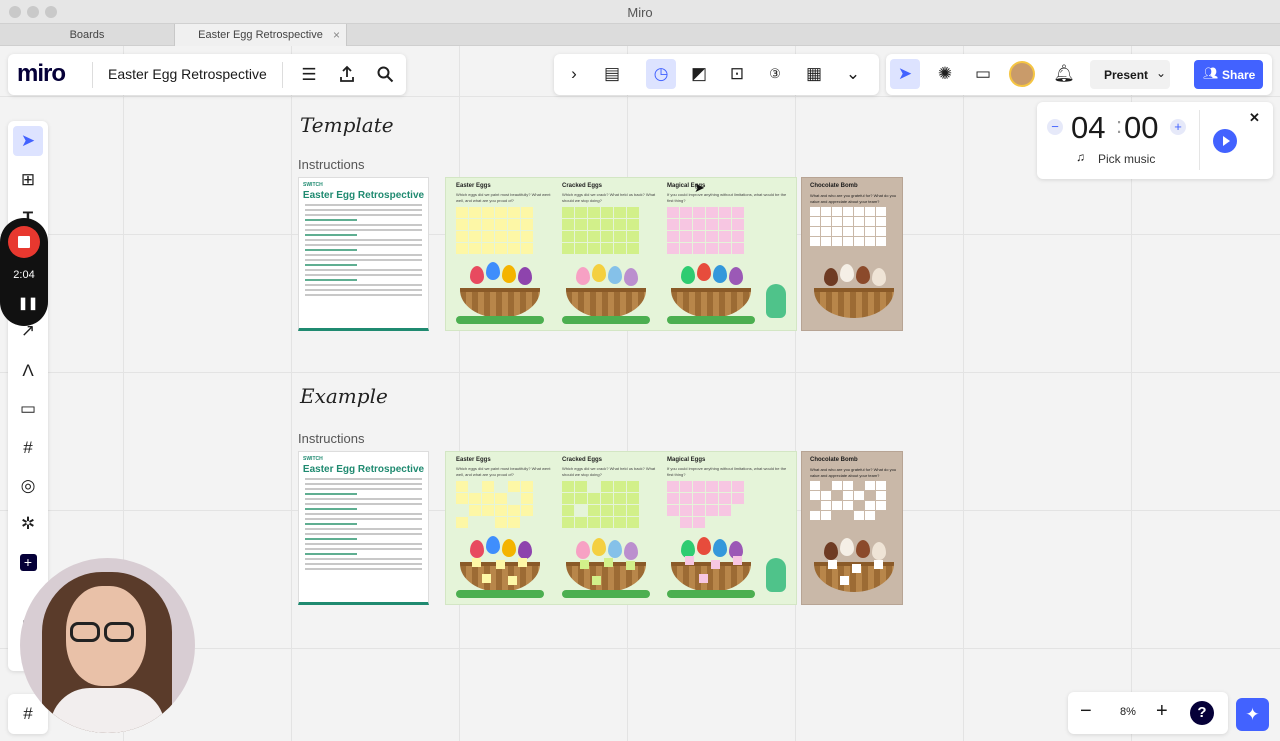 This screenshot has height=741, width=1280. Describe the element at coordinates (574, 74) in the screenshot. I see `expand-icon: ›` at that location.